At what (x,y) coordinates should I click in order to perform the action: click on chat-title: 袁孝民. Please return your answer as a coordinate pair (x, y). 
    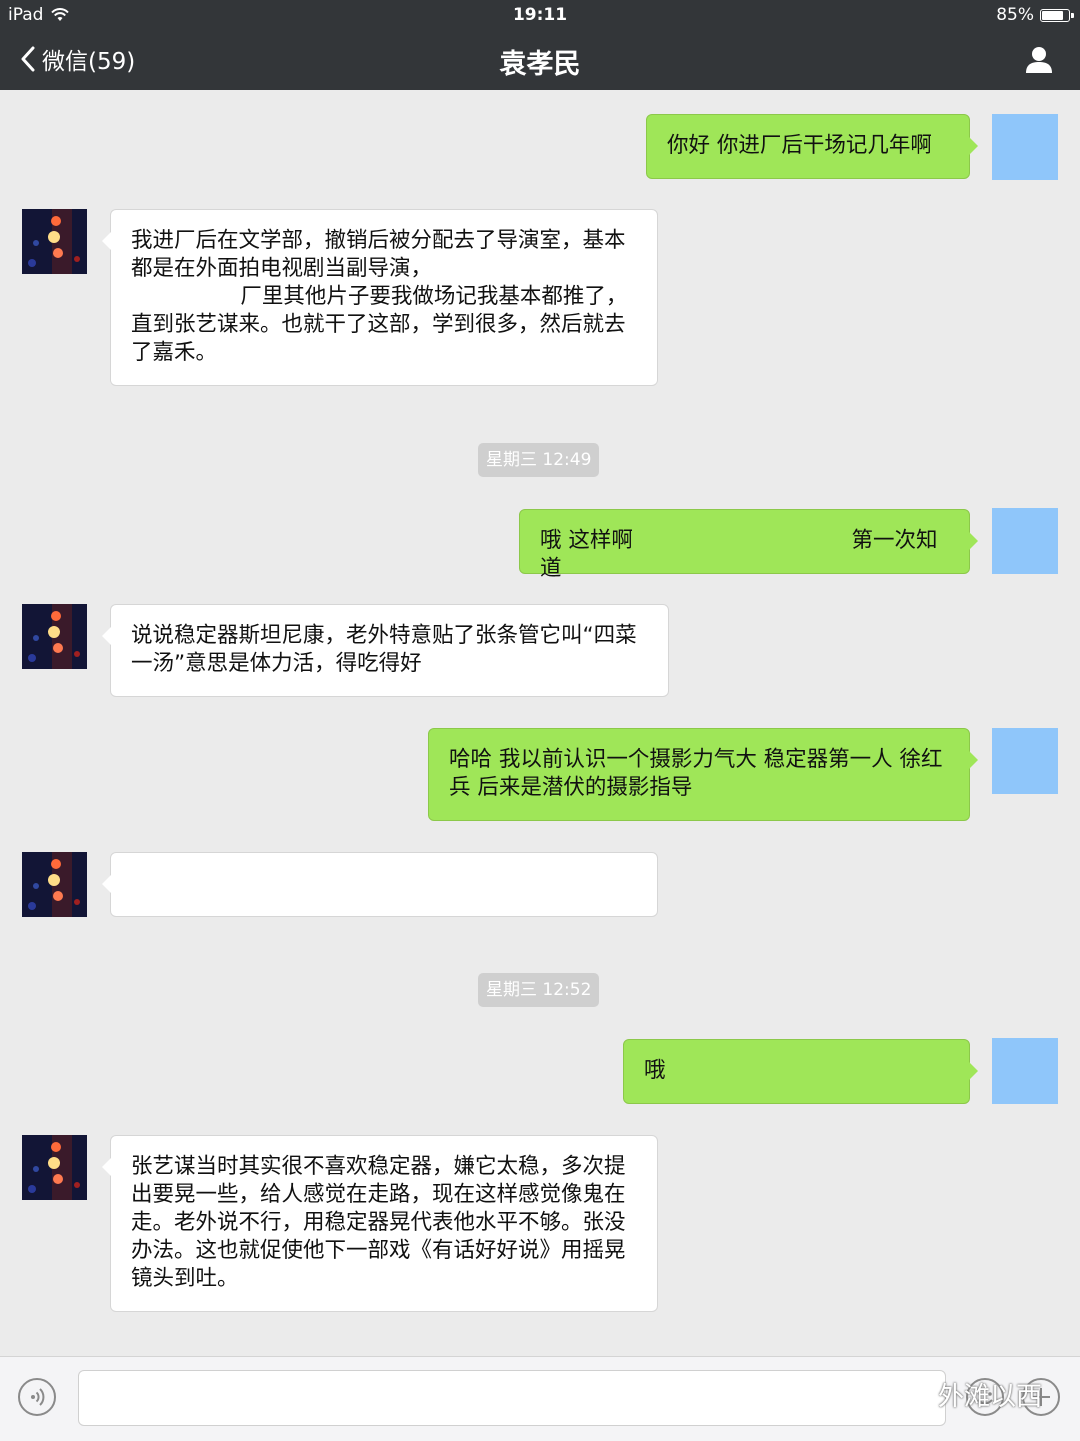
    Looking at the image, I should click on (540, 64).